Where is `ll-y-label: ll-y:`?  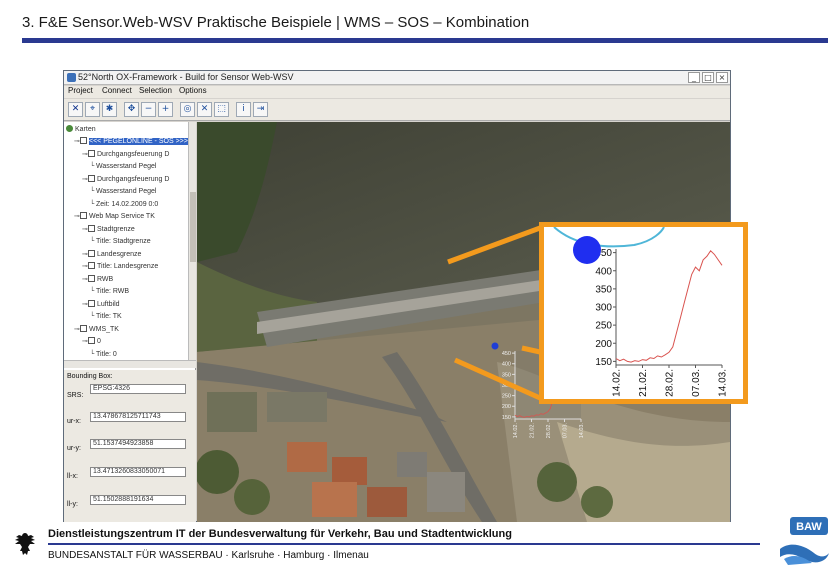
ll-y-label: ll-y: is located at coordinates (72, 504).